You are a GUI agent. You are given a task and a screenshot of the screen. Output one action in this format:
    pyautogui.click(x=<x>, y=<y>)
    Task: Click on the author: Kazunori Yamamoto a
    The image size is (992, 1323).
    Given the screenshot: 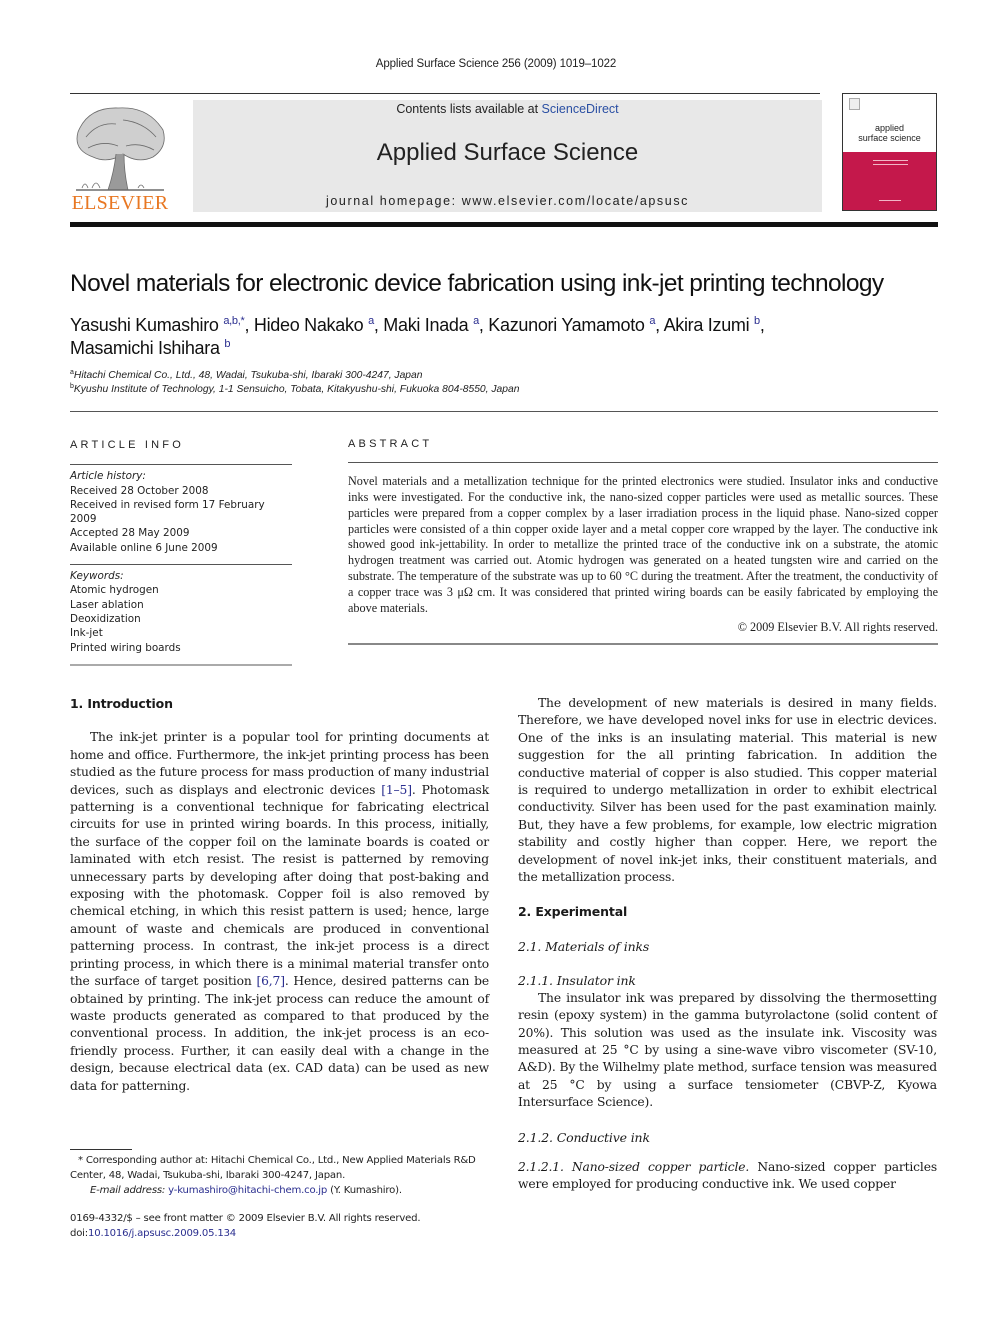 What is the action you would take?
    pyautogui.click(x=571, y=325)
    